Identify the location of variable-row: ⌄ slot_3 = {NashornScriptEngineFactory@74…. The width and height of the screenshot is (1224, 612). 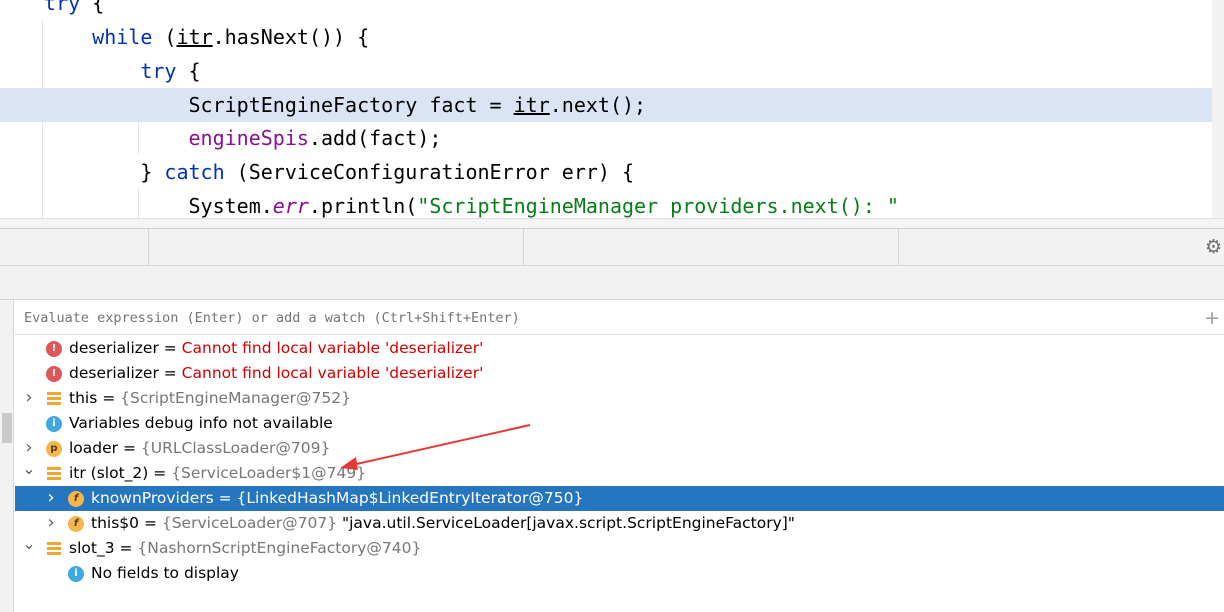
(619, 548).